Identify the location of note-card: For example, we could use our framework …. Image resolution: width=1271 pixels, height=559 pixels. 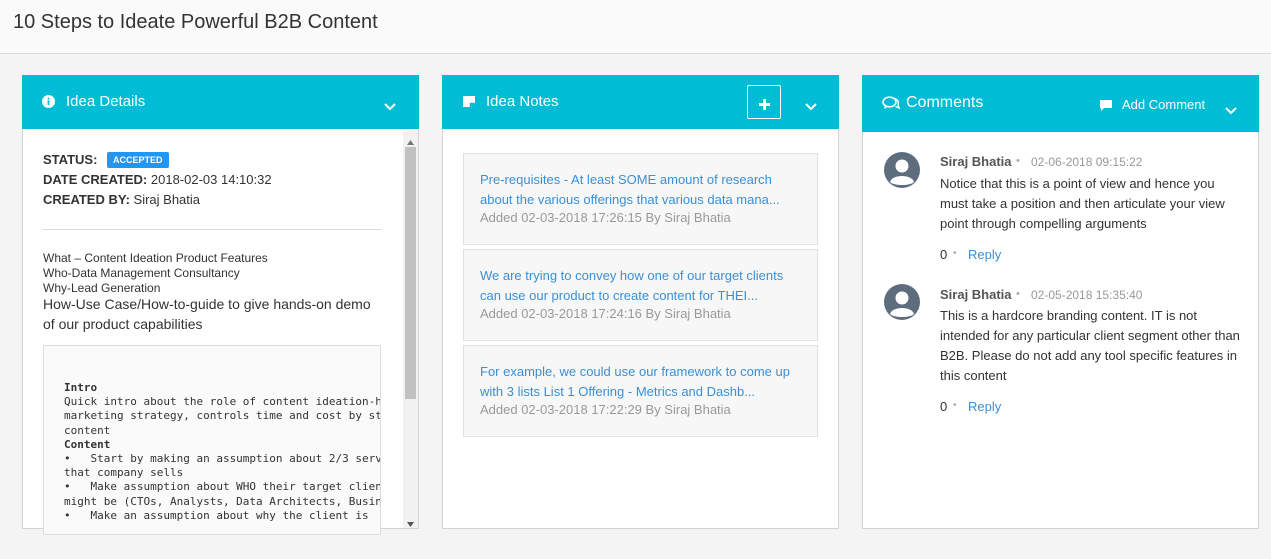
(640, 391).